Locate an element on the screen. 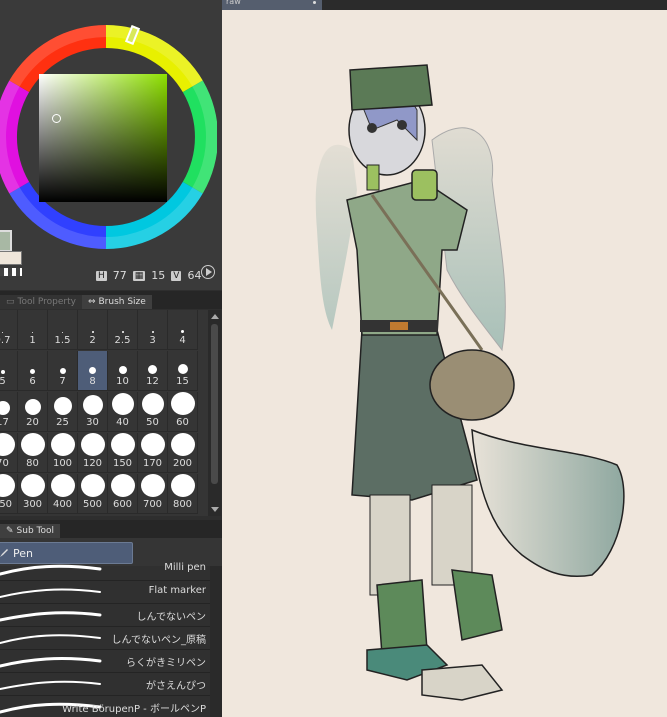 This screenshot has height=717, width=667. tab-sub-tool: ✎ Sub Tool is located at coordinates (30, 531).